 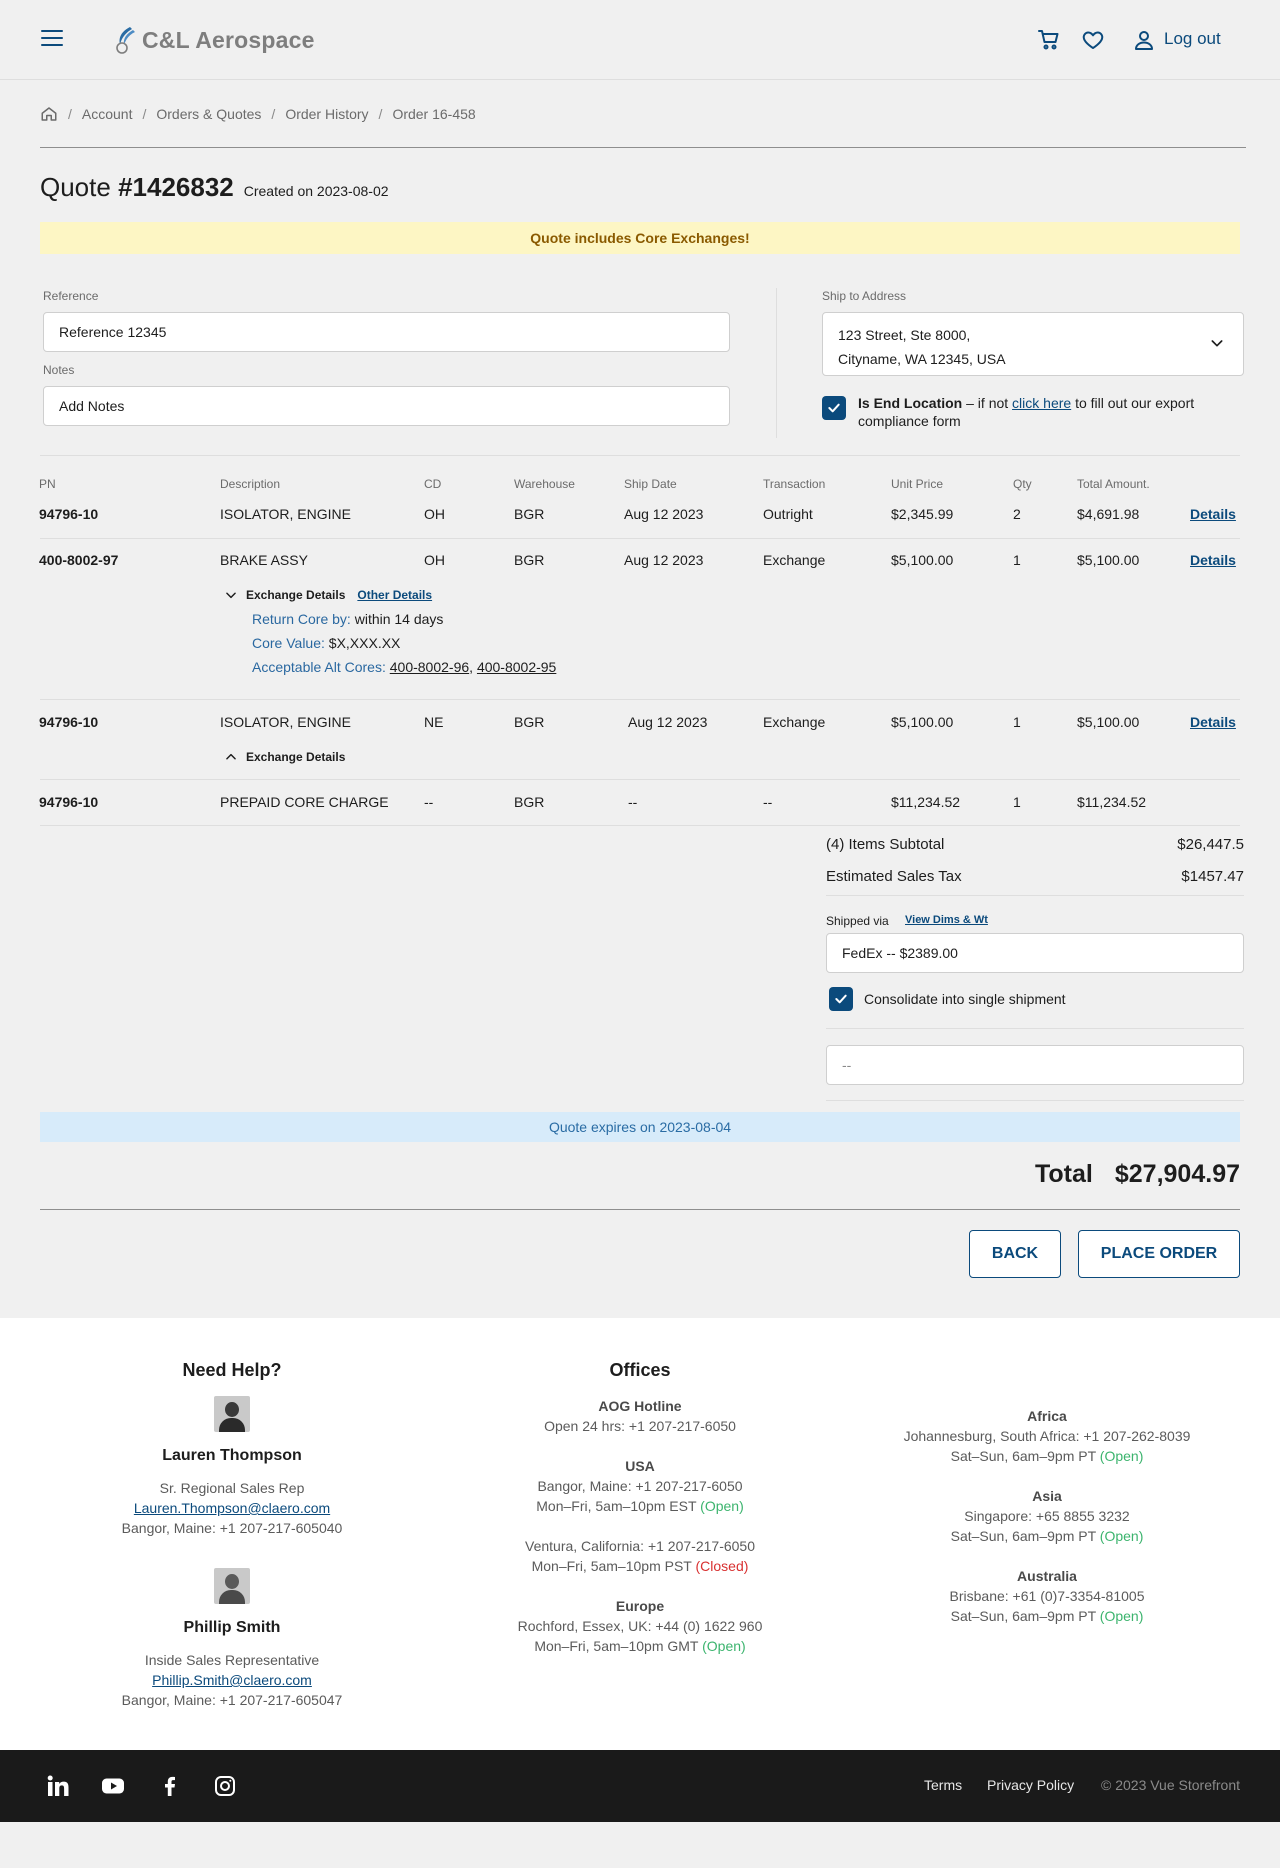 What do you see at coordinates (71, 296) in the screenshot?
I see `reference-label: Reference` at bounding box center [71, 296].